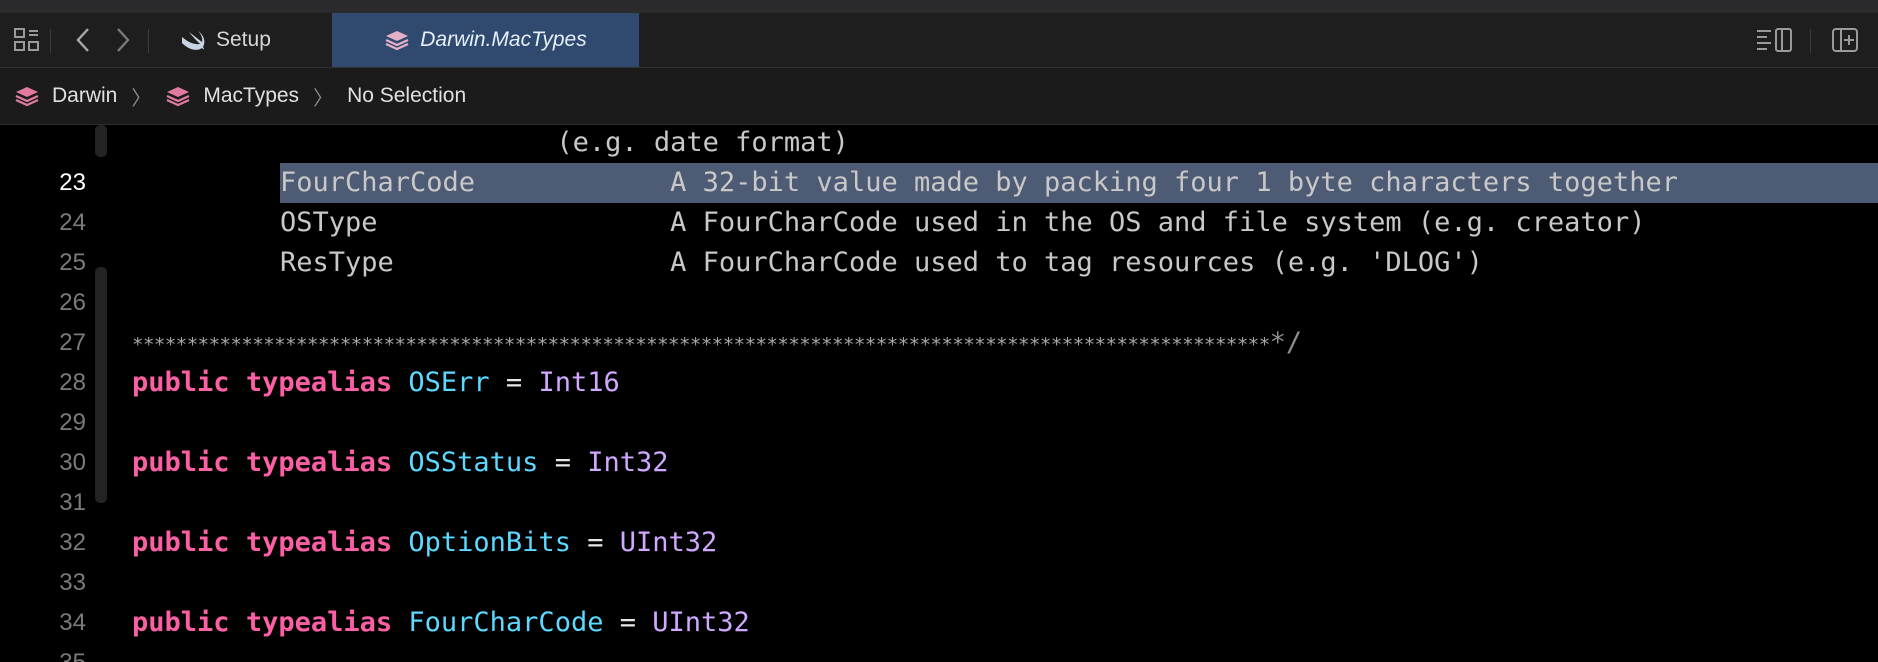 This screenshot has height=662, width=1878. I want to click on breadcrumb-label: No Selection, so click(407, 95).